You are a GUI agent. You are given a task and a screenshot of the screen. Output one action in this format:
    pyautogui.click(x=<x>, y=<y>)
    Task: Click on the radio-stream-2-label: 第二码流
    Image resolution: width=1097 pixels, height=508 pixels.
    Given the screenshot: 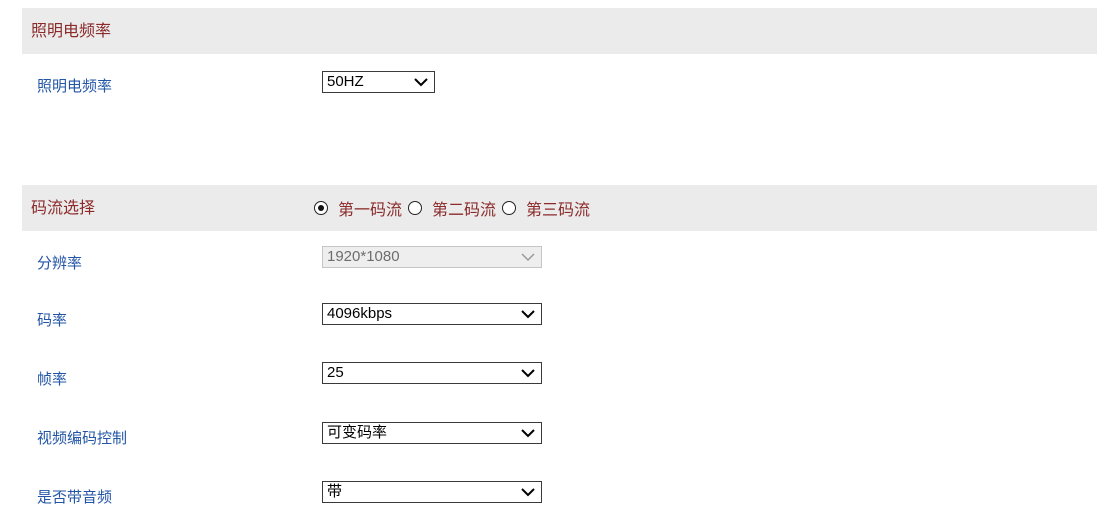 What is the action you would take?
    pyautogui.click(x=464, y=209)
    